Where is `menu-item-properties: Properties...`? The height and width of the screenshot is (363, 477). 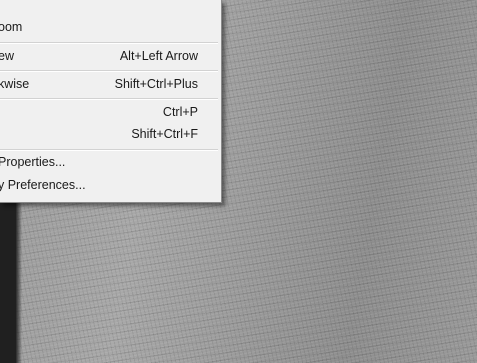 menu-item-properties: Properties... is located at coordinates (110, 162).